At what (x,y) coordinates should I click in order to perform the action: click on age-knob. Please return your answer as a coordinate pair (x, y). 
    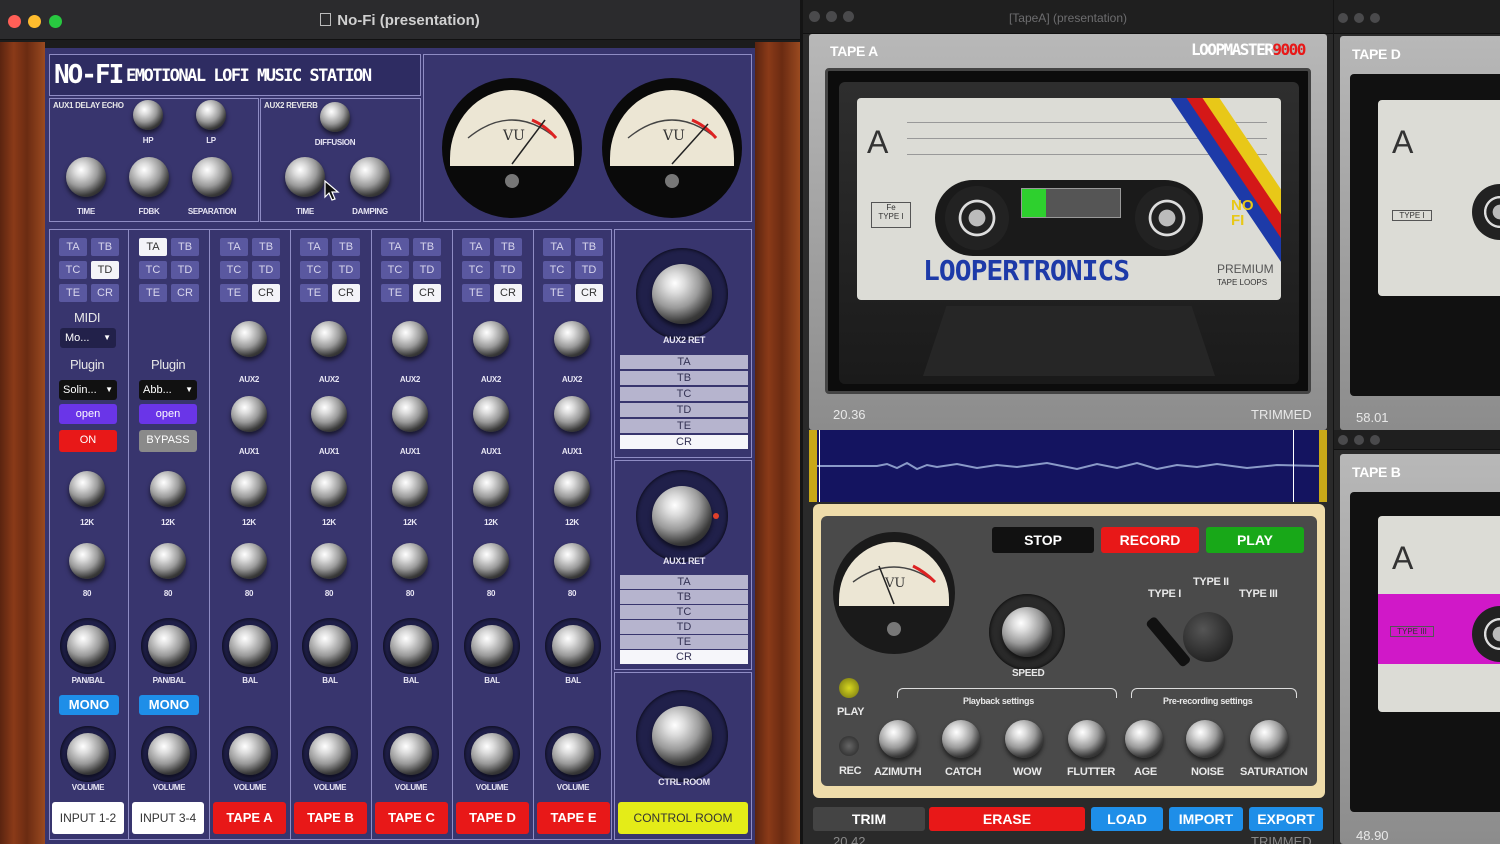
    Looking at the image, I should click on (1144, 739).